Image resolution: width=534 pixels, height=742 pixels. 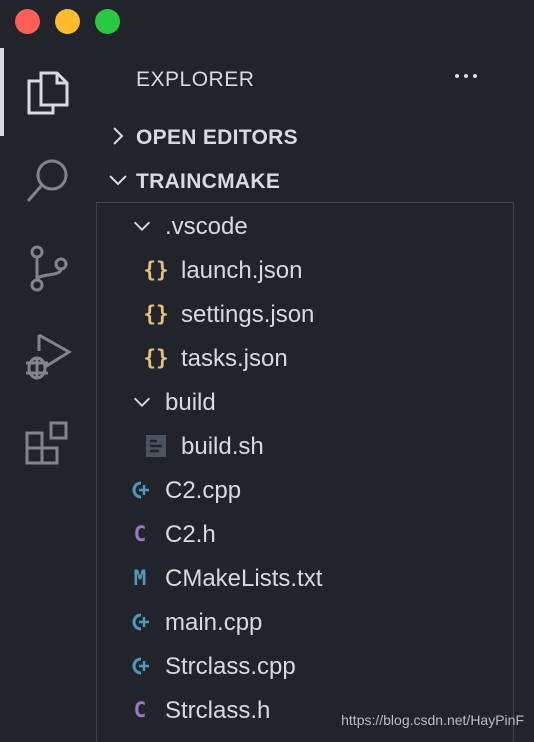 I want to click on tree-item-label: main.cpp, so click(x=214, y=622).